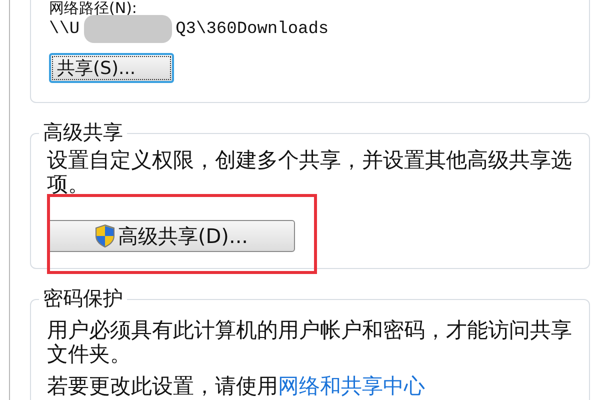 The image size is (600, 400). I want to click on path-text: Q3\360Downloads, so click(252, 29).